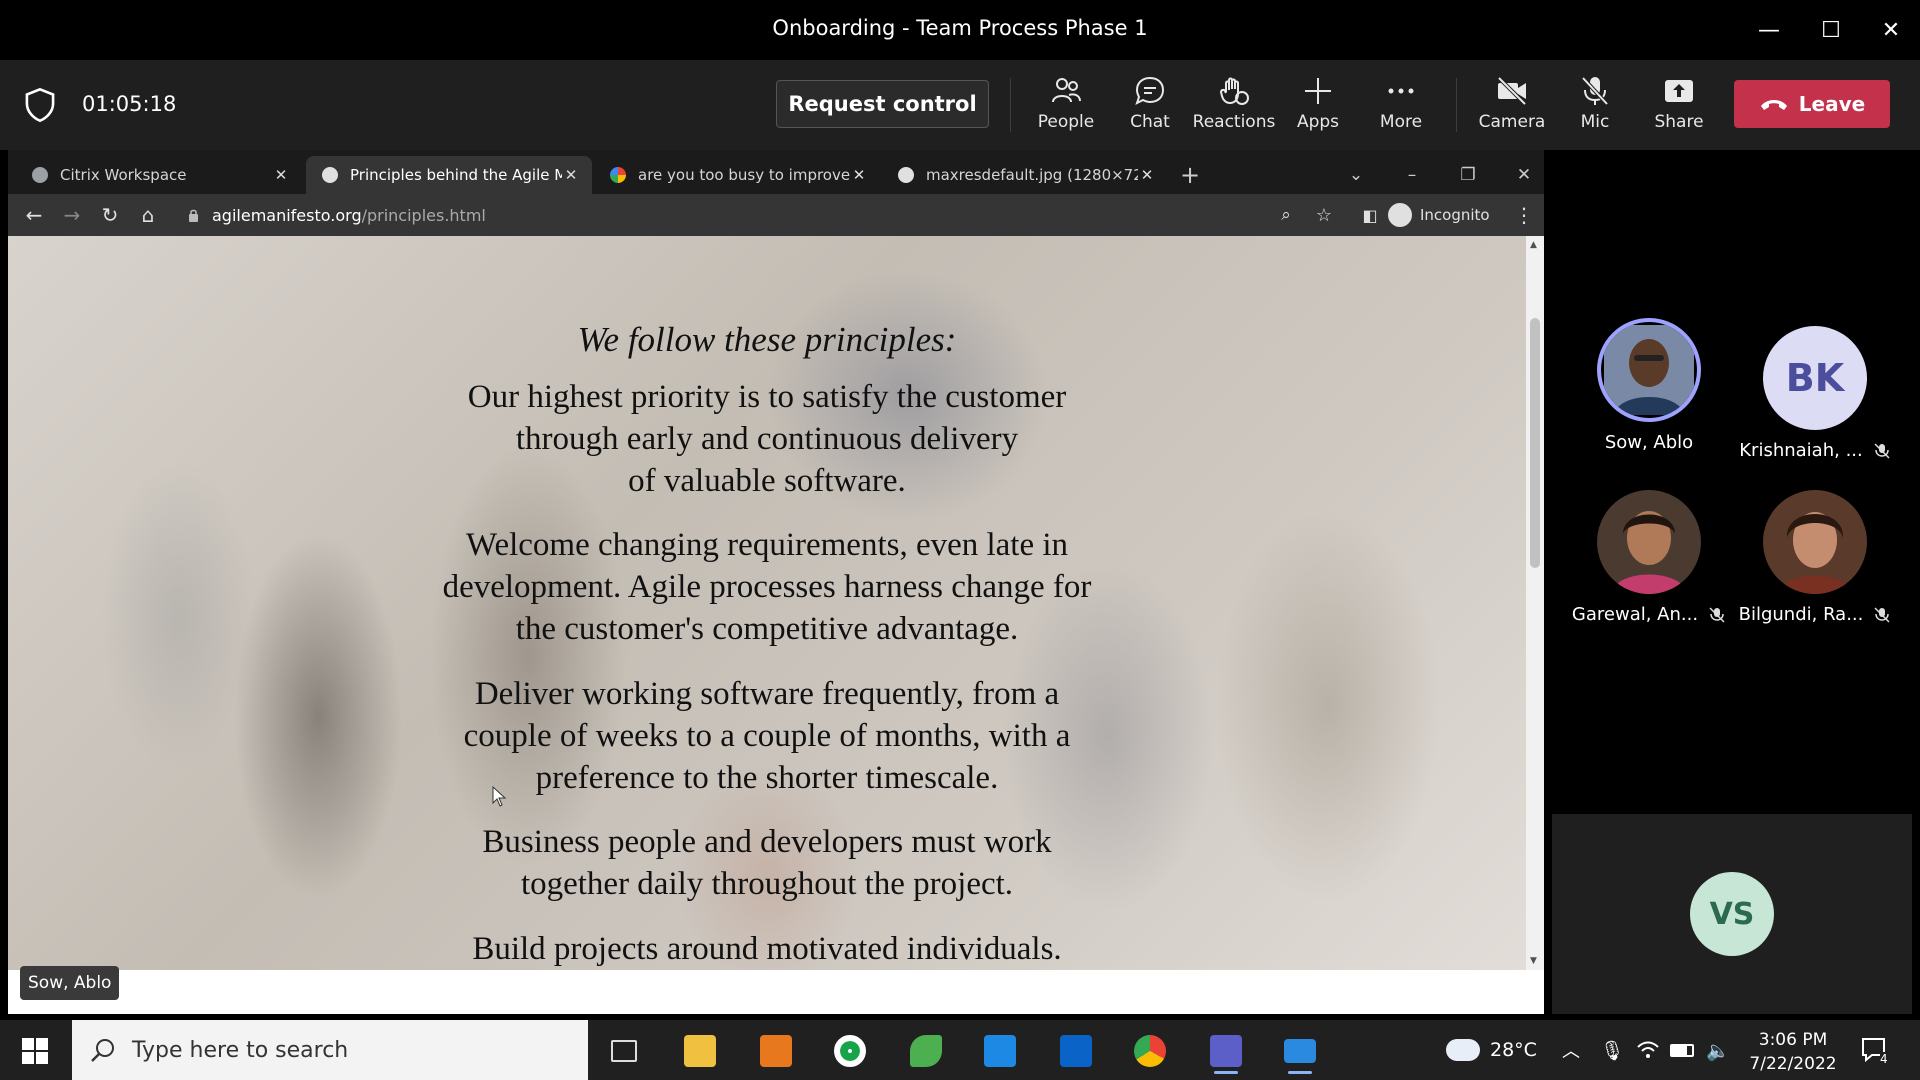  Describe the element at coordinates (1025, 175) in the screenshot. I see `browser-tab: maxresdefault.jpg (1280×720) ✕` at that location.